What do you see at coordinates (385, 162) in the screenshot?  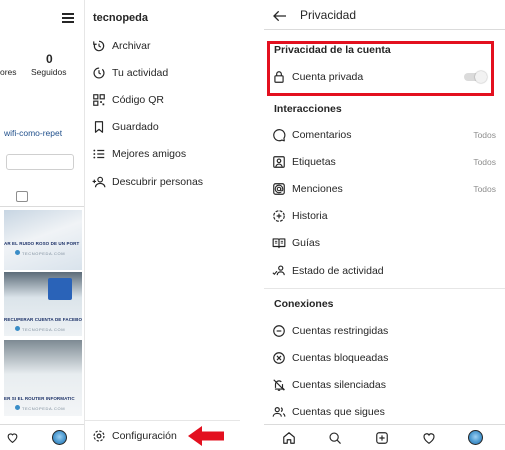 I see `interaction-item-tags: Etiquetas Todos` at bounding box center [385, 162].